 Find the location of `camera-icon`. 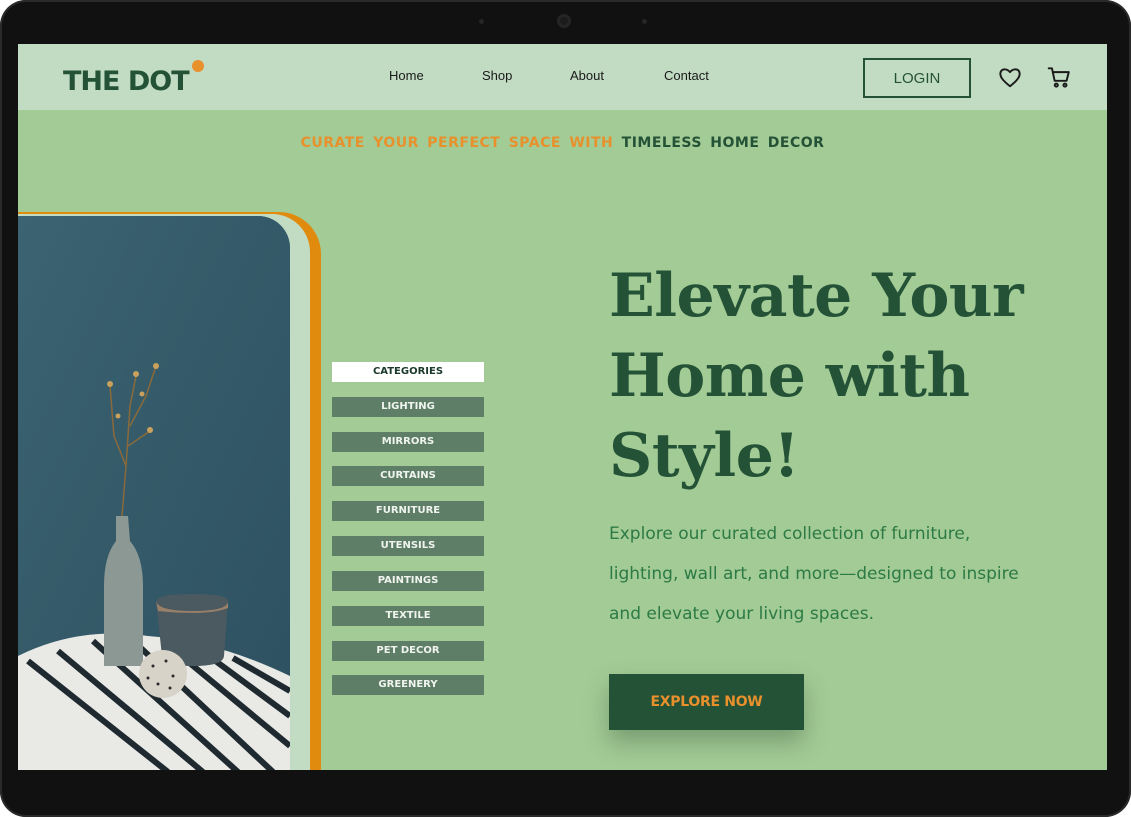

camera-icon is located at coordinates (564, 21).